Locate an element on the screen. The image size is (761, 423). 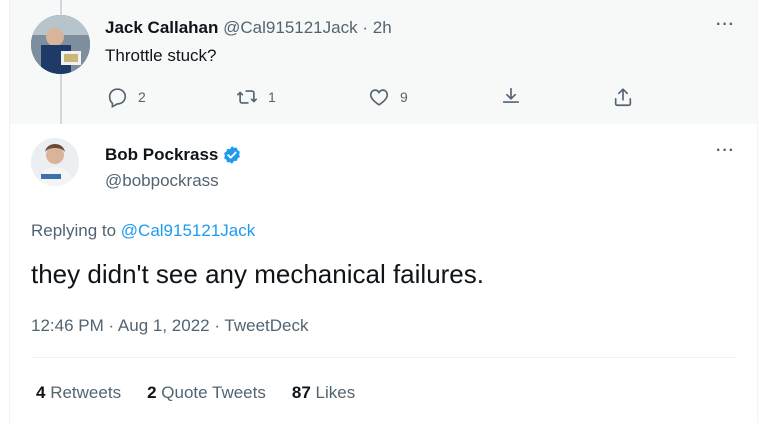
reply-author-handle: @Cal915121Jack is located at coordinates (290, 27).